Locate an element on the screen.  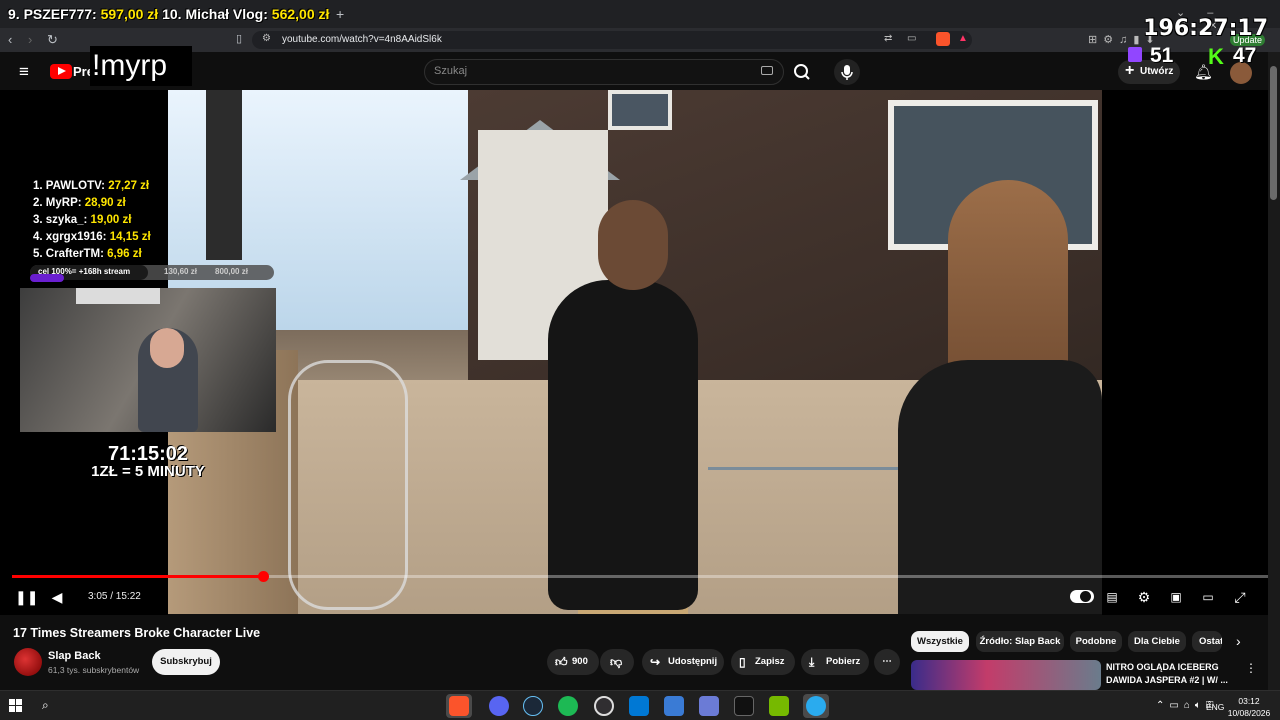
webcam-streamer-head is located at coordinates (167, 348).